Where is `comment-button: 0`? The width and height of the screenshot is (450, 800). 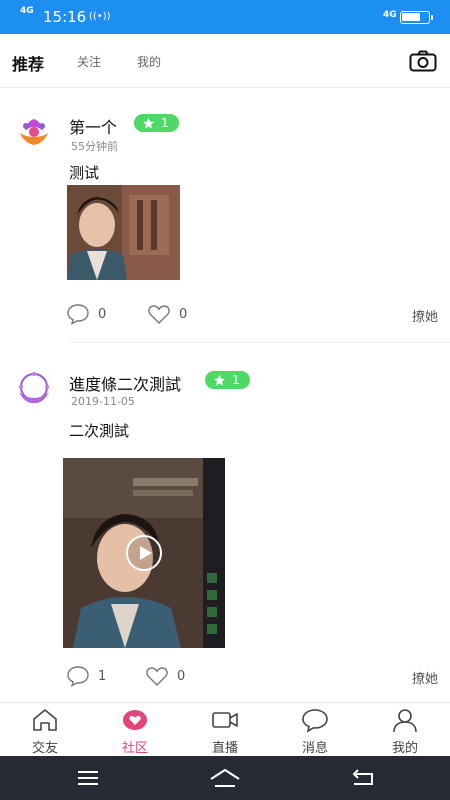
comment-button: 0 is located at coordinates (86, 314).